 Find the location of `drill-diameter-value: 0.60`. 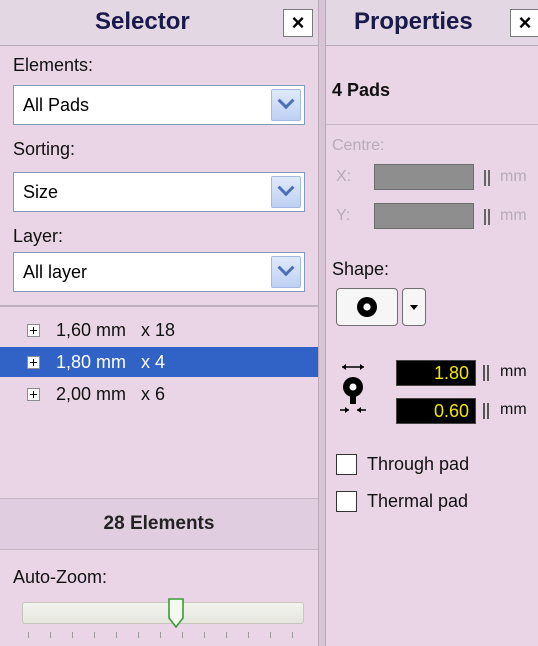

drill-diameter-value: 0.60 is located at coordinates (451, 411).